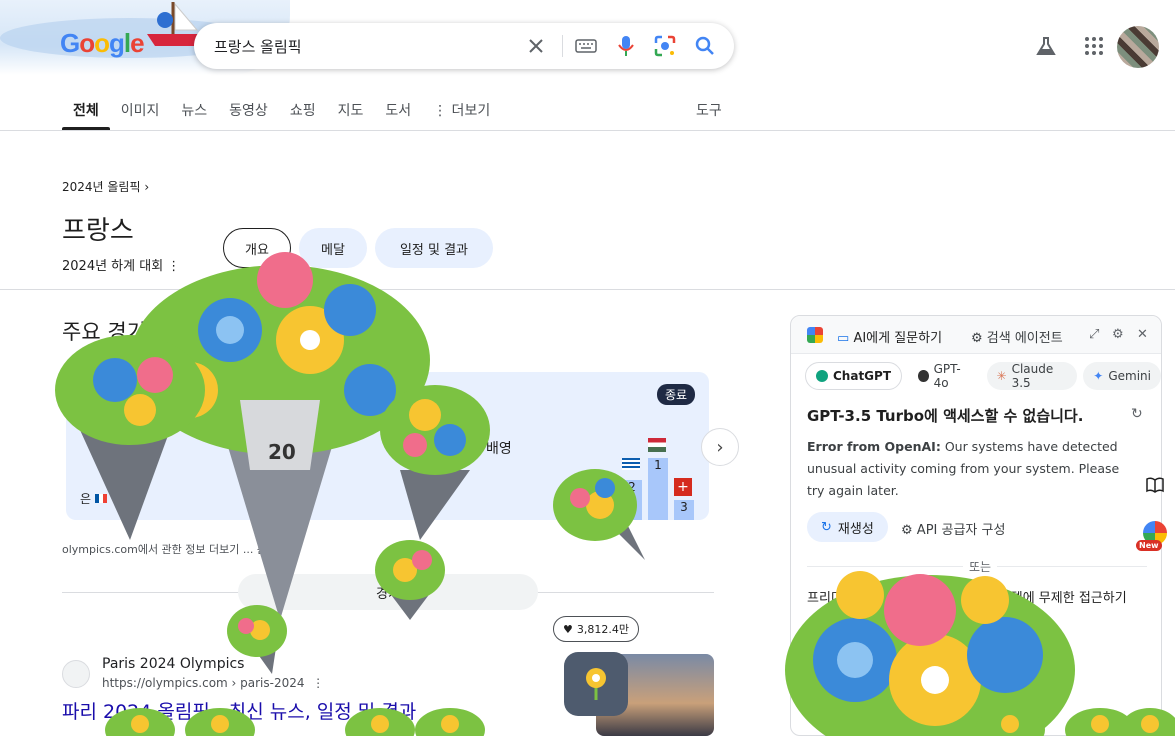 This screenshot has width=1175, height=736. What do you see at coordinates (164, 549) in the screenshot?
I see `source-note: olympics.com에서 관한 정보 더보기 ... 준` at bounding box center [164, 549].